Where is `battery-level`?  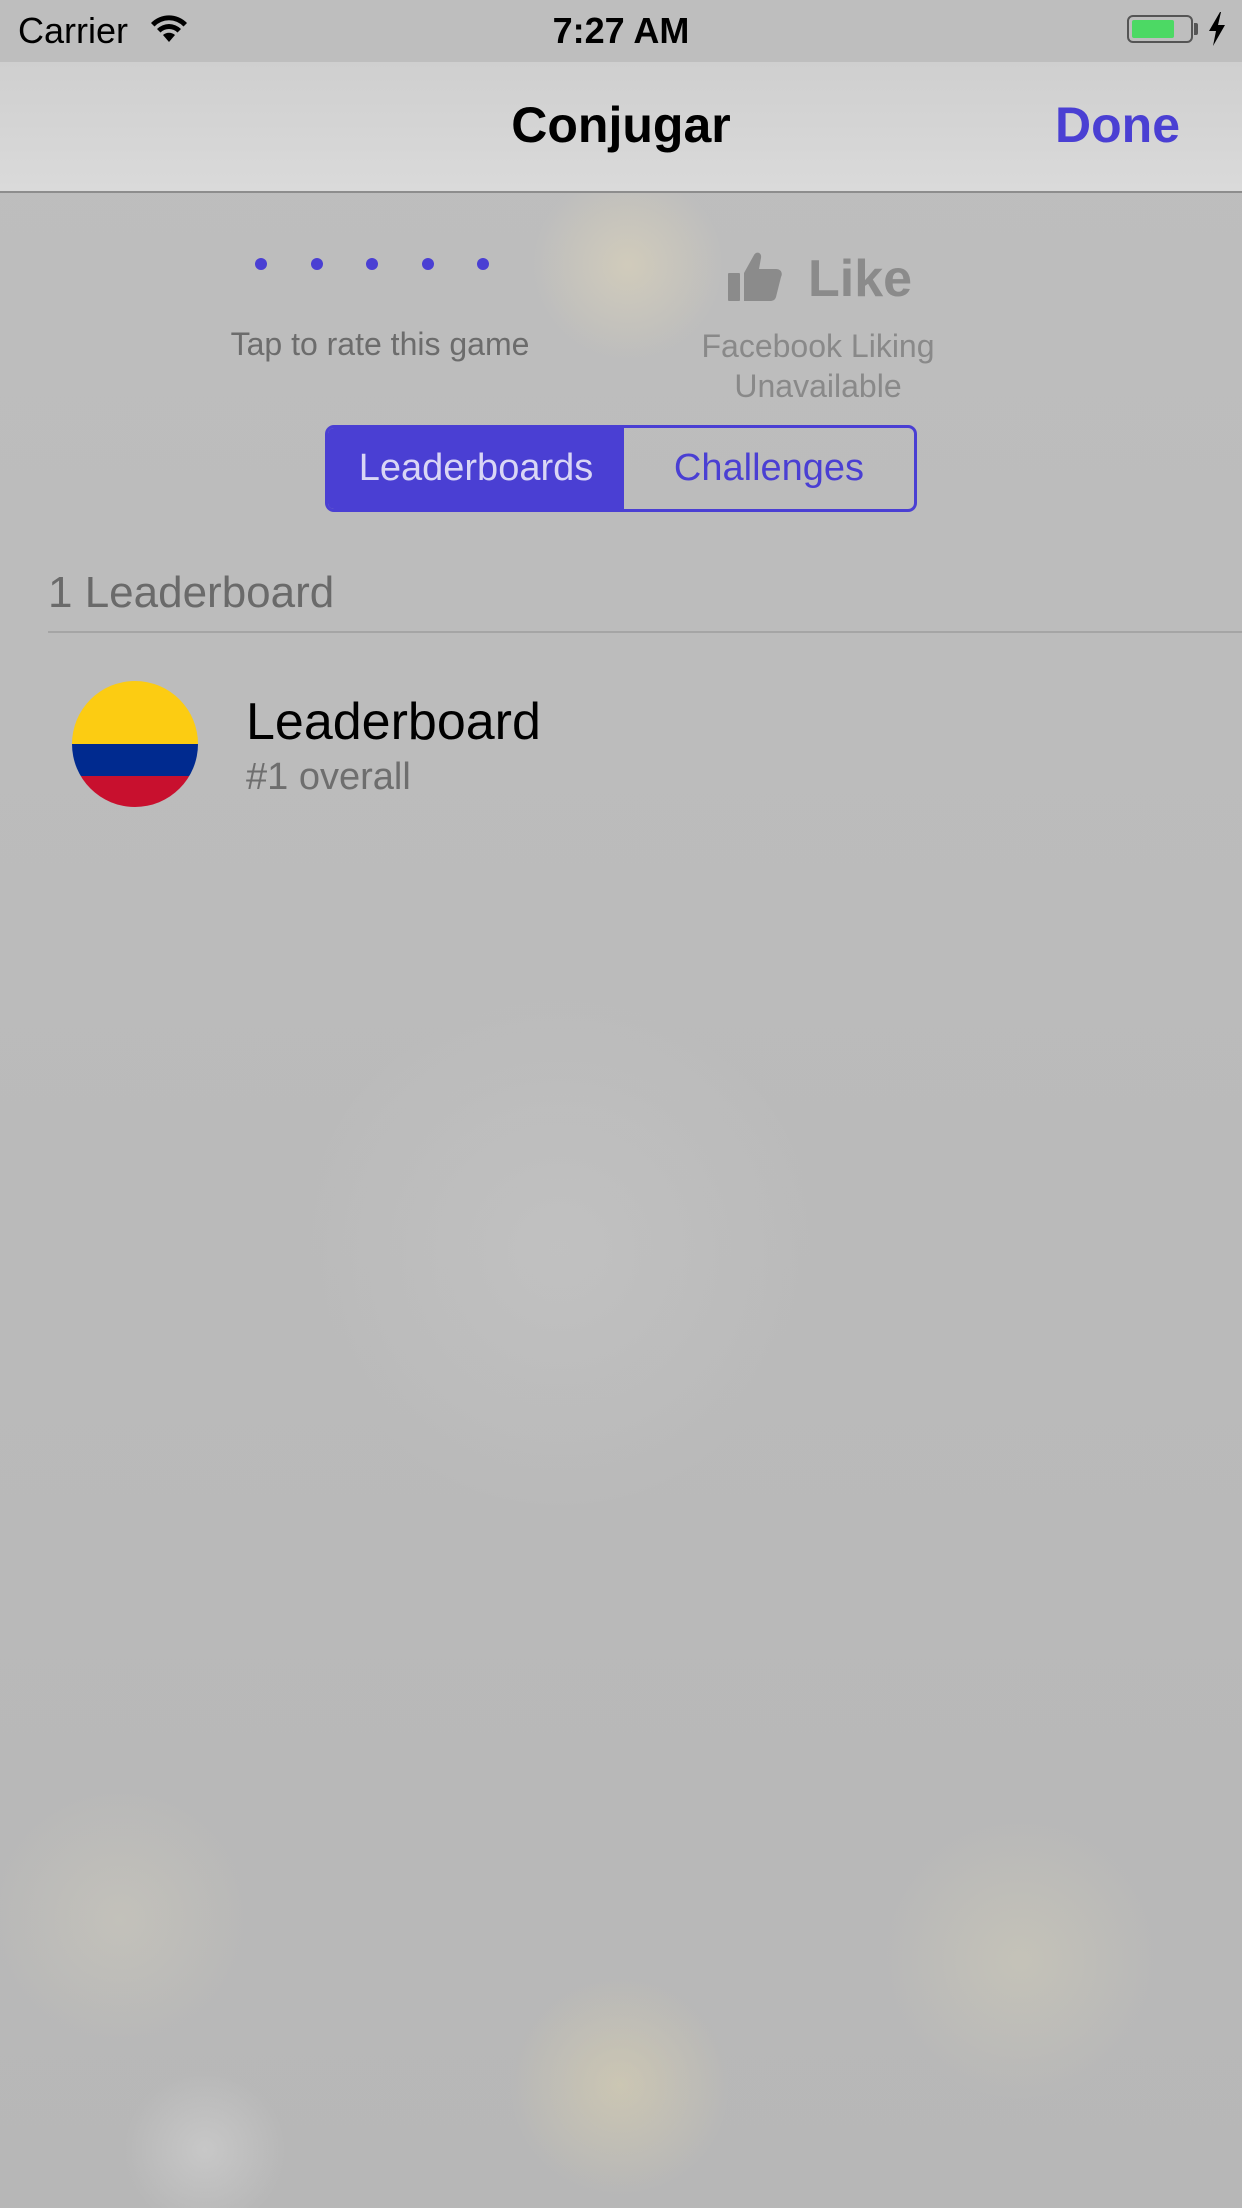 battery-level is located at coordinates (1153, 29).